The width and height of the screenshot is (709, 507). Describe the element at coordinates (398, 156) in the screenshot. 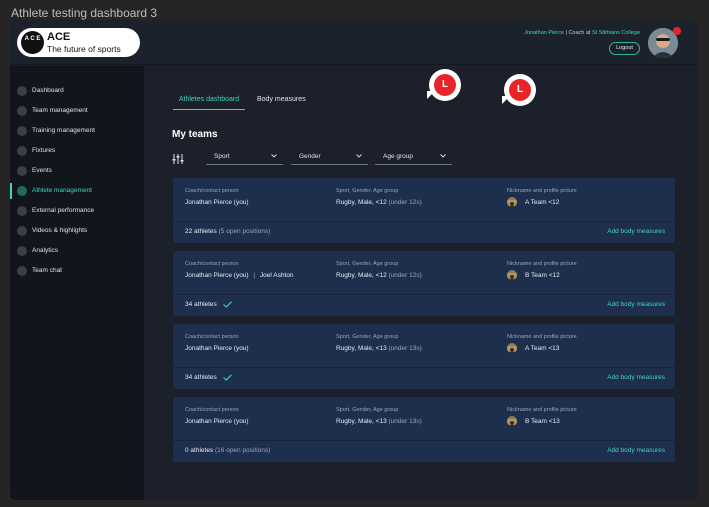

I see `filter-label: Age group` at that location.